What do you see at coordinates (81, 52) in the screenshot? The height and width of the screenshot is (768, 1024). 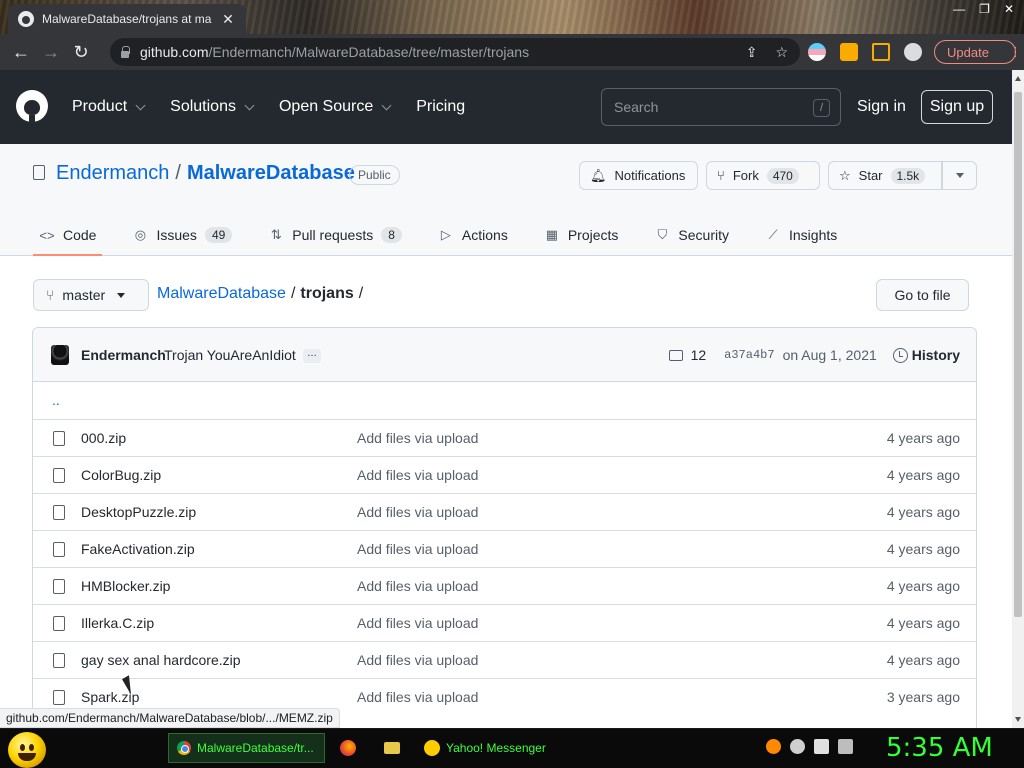 I see `reload-icon: ↻` at bounding box center [81, 52].